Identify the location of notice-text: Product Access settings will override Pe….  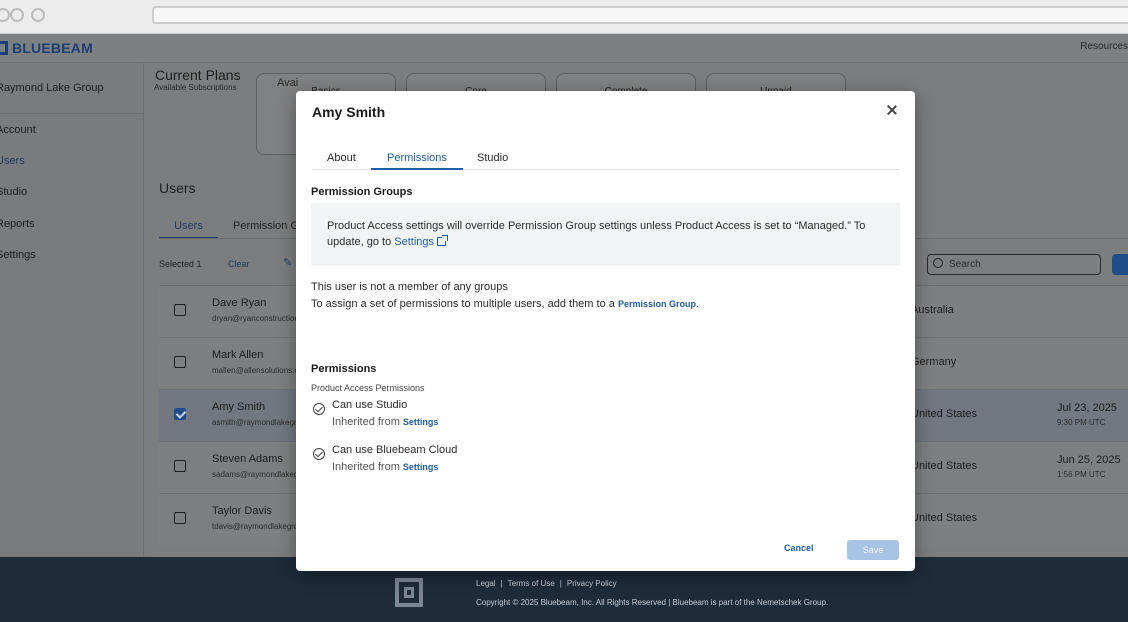
(604, 234).